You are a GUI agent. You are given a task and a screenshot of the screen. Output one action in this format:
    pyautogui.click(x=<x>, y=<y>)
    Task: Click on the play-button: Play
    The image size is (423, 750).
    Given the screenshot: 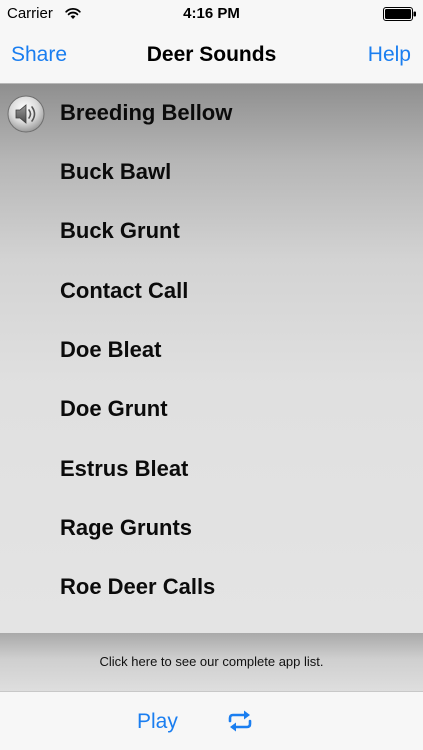 What is the action you would take?
    pyautogui.click(x=157, y=722)
    